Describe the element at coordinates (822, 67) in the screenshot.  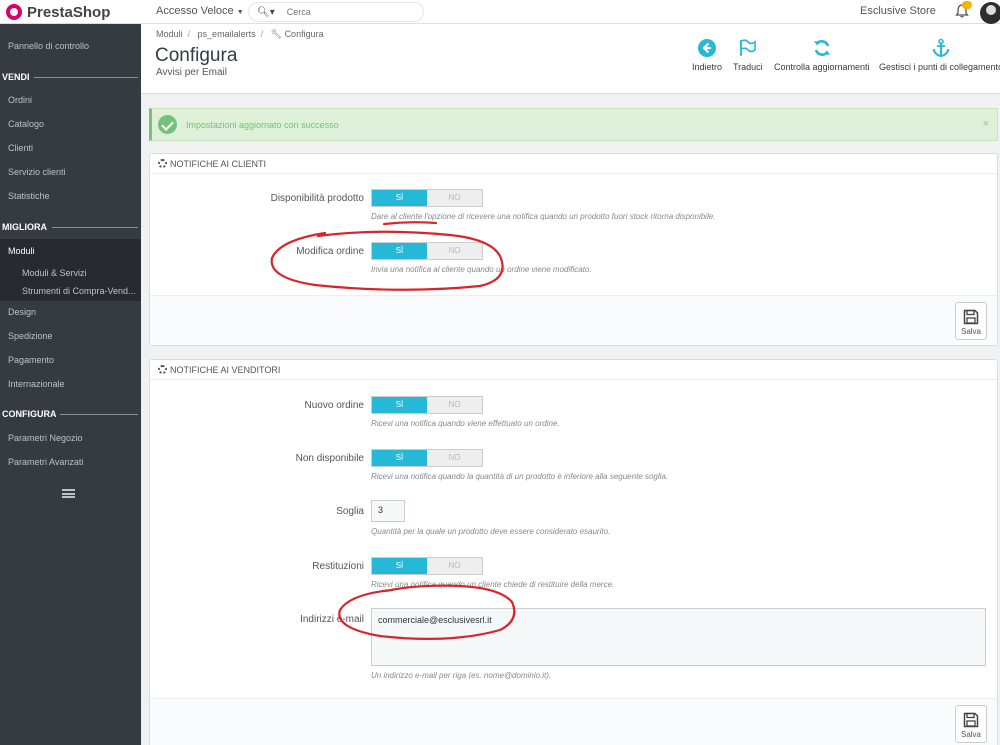
I see `check-updates-label: Controlla aggiornamenti` at that location.